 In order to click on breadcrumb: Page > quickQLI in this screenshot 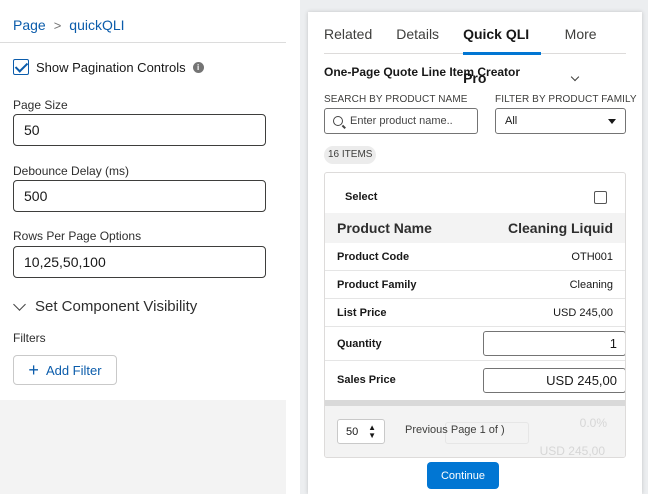, I will do `click(69, 25)`.